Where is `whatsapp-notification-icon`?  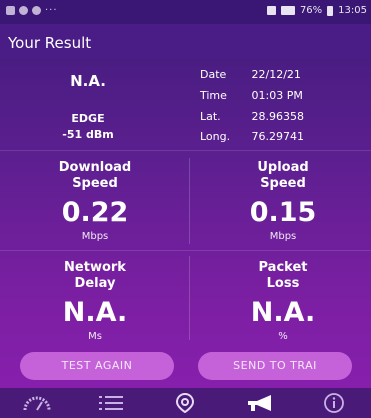
whatsapp-notification-icon is located at coordinates (36, 10).